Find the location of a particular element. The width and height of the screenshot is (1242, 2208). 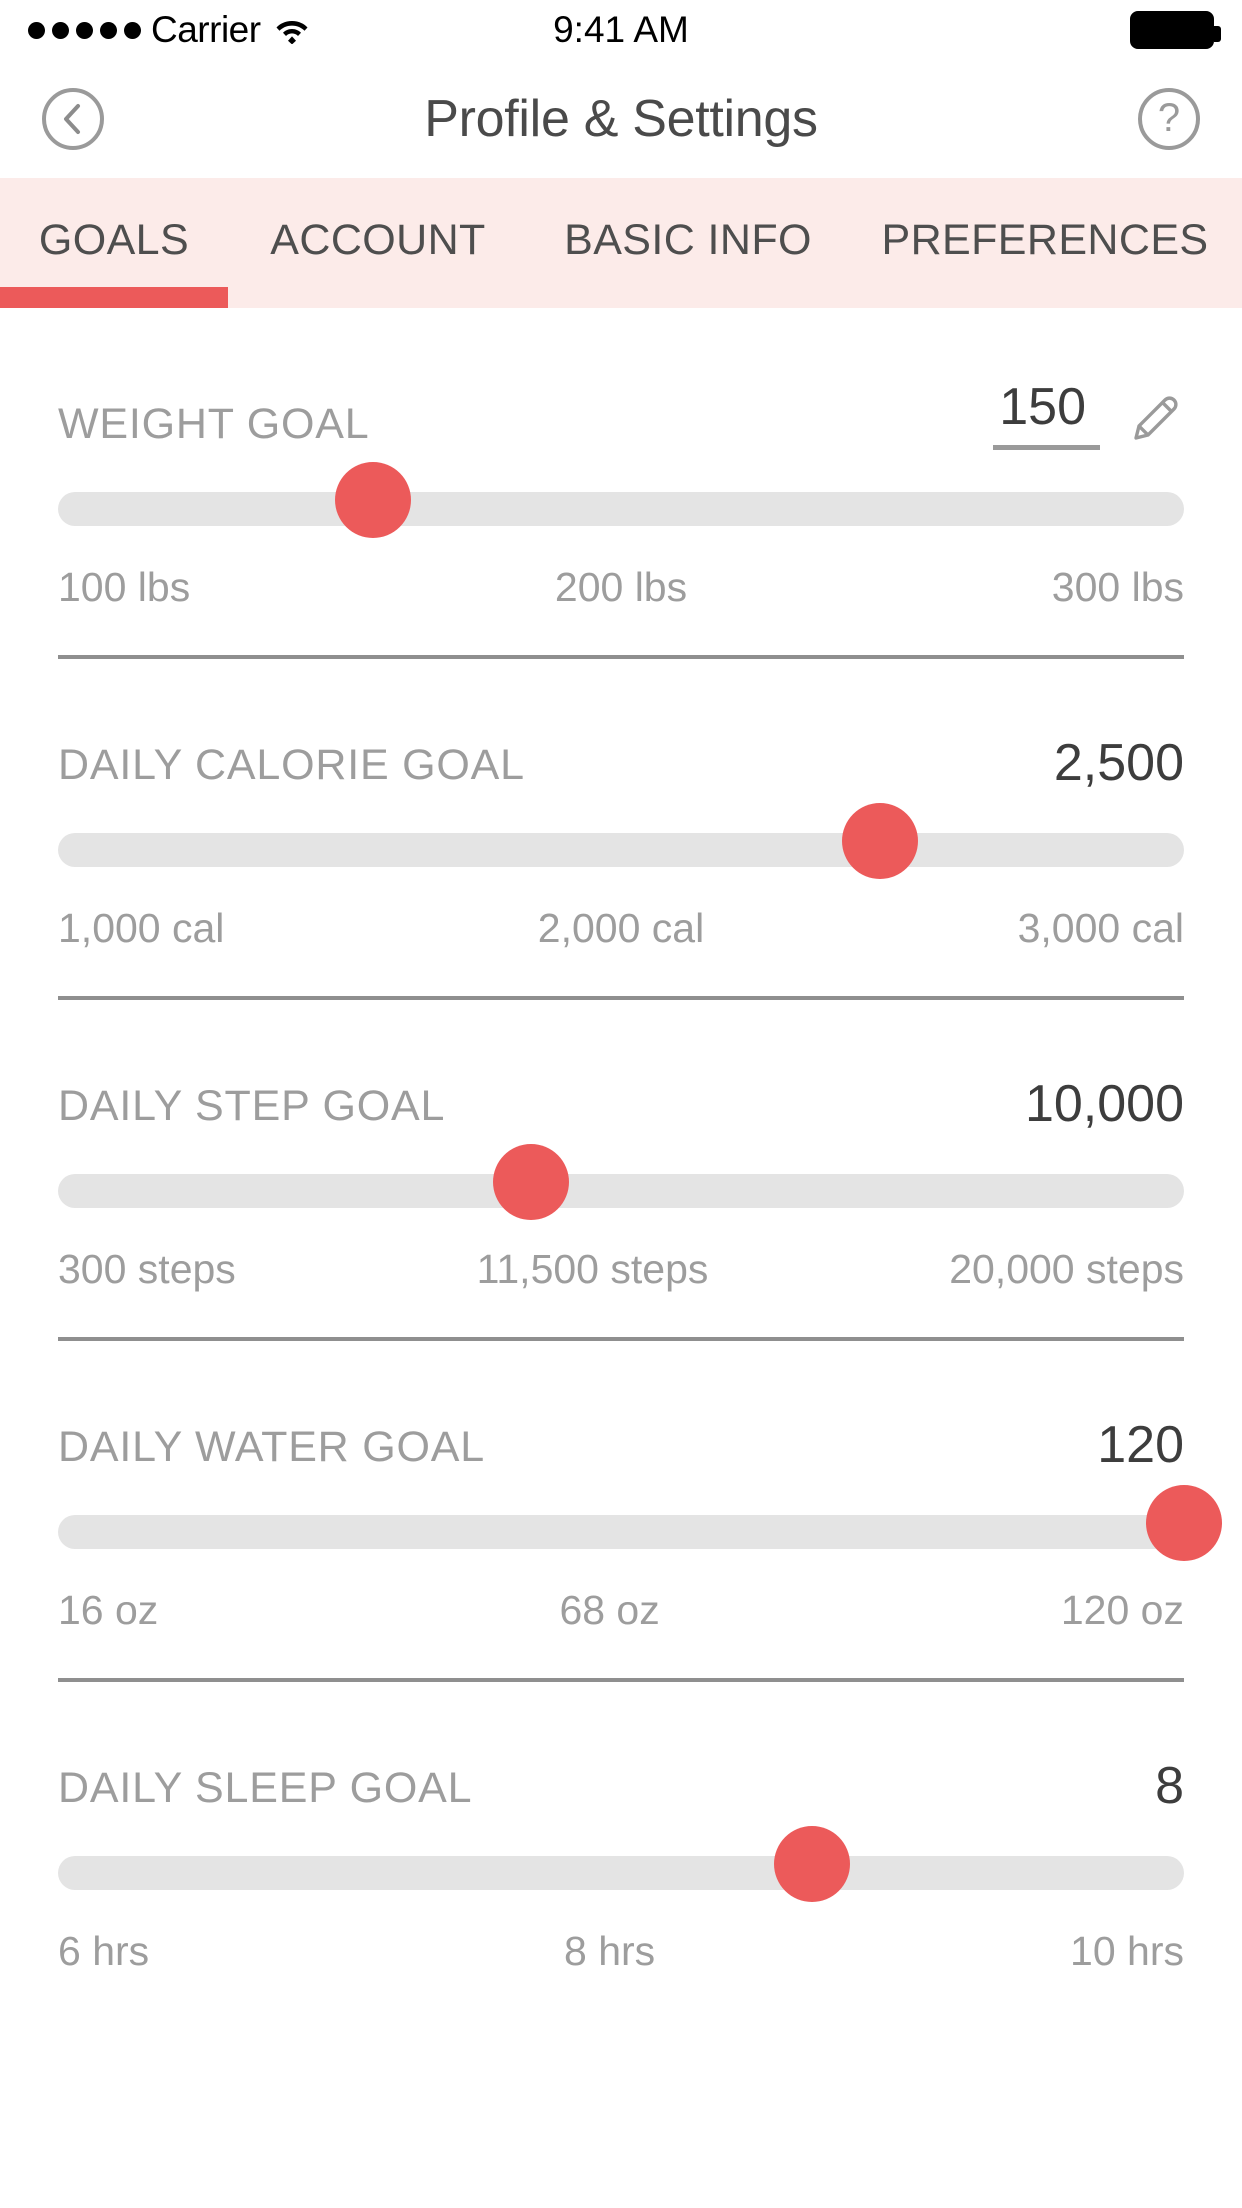

scale-min: 300 steps is located at coordinates (147, 1269).